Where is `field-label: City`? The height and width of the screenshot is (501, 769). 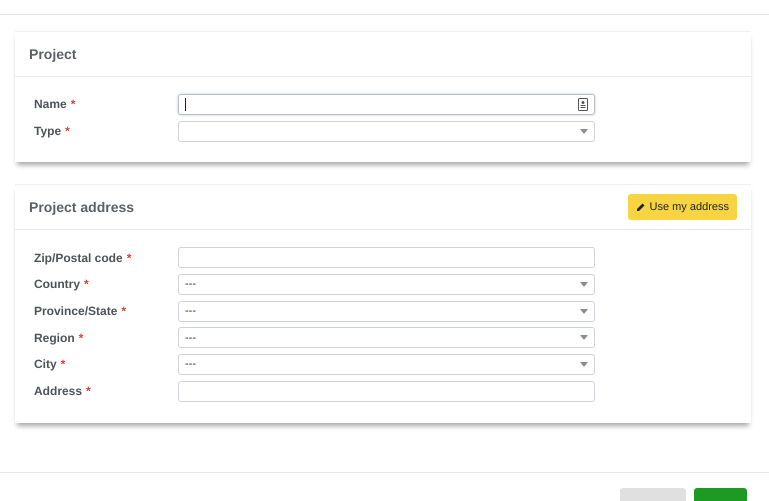
field-label: City is located at coordinates (45, 364).